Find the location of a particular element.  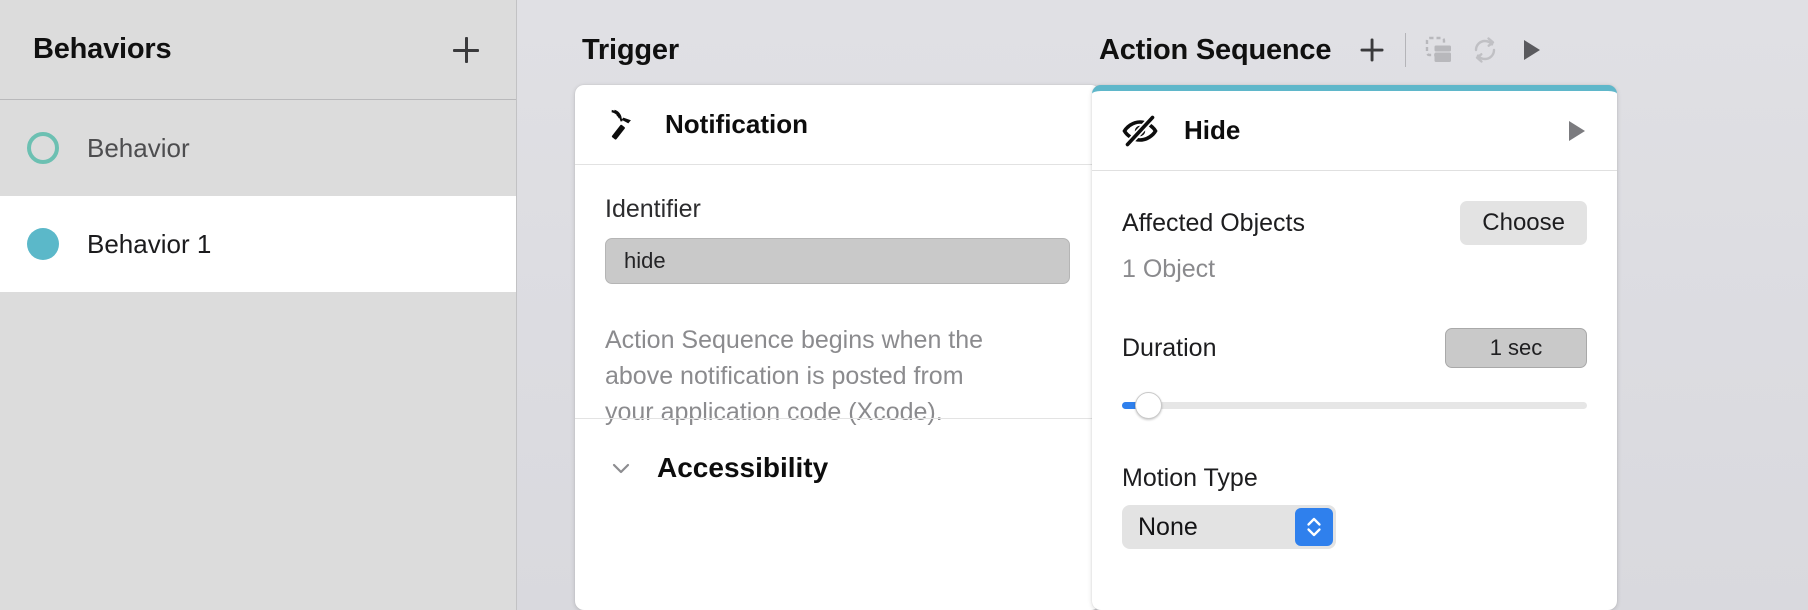

list-item-label: Behavior is located at coordinates (138, 147).